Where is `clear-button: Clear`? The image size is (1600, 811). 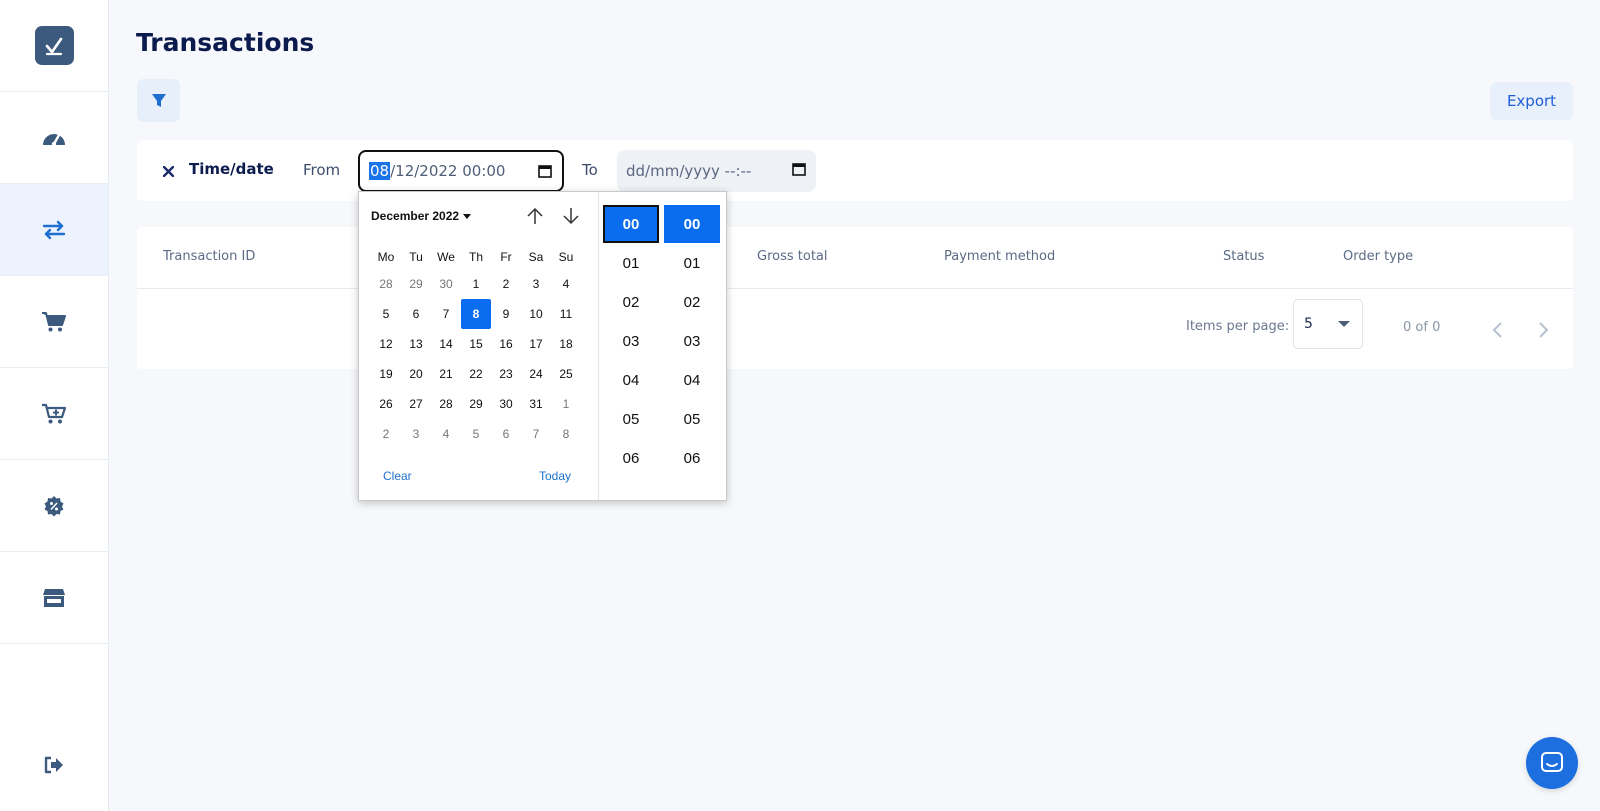 clear-button: Clear is located at coordinates (397, 476).